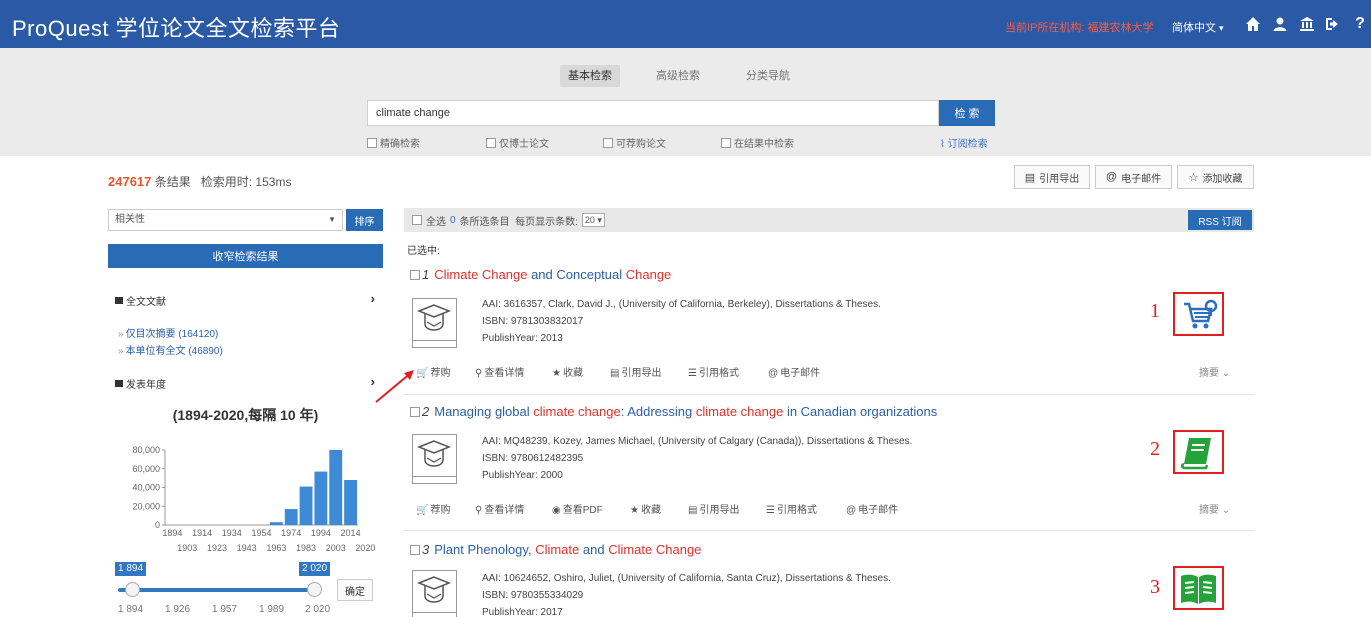  Describe the element at coordinates (130, 219) in the screenshot. I see `sort-value: 相关性` at that location.